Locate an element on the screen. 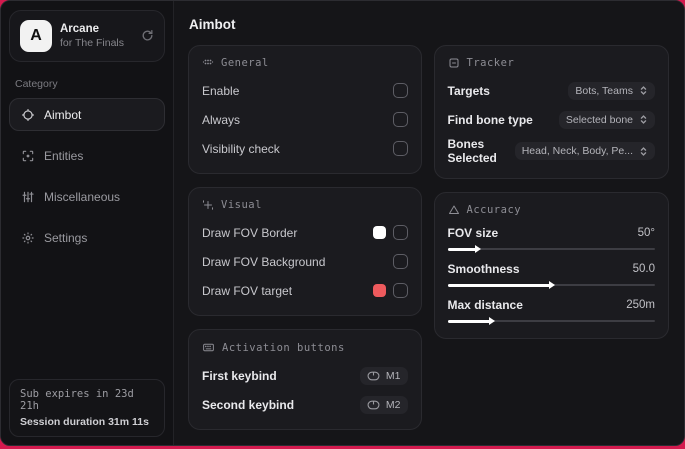 This screenshot has width=685, height=449. sidebar-item-miscellaneous: Miscellaneous is located at coordinates (87, 196).